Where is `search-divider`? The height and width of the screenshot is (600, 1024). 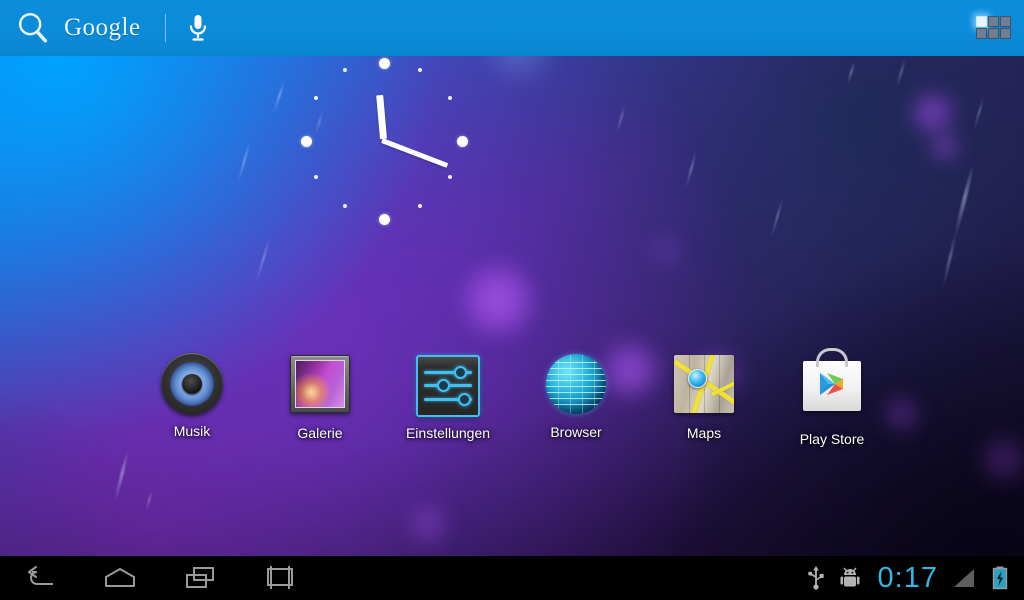
search-divider is located at coordinates (165, 28).